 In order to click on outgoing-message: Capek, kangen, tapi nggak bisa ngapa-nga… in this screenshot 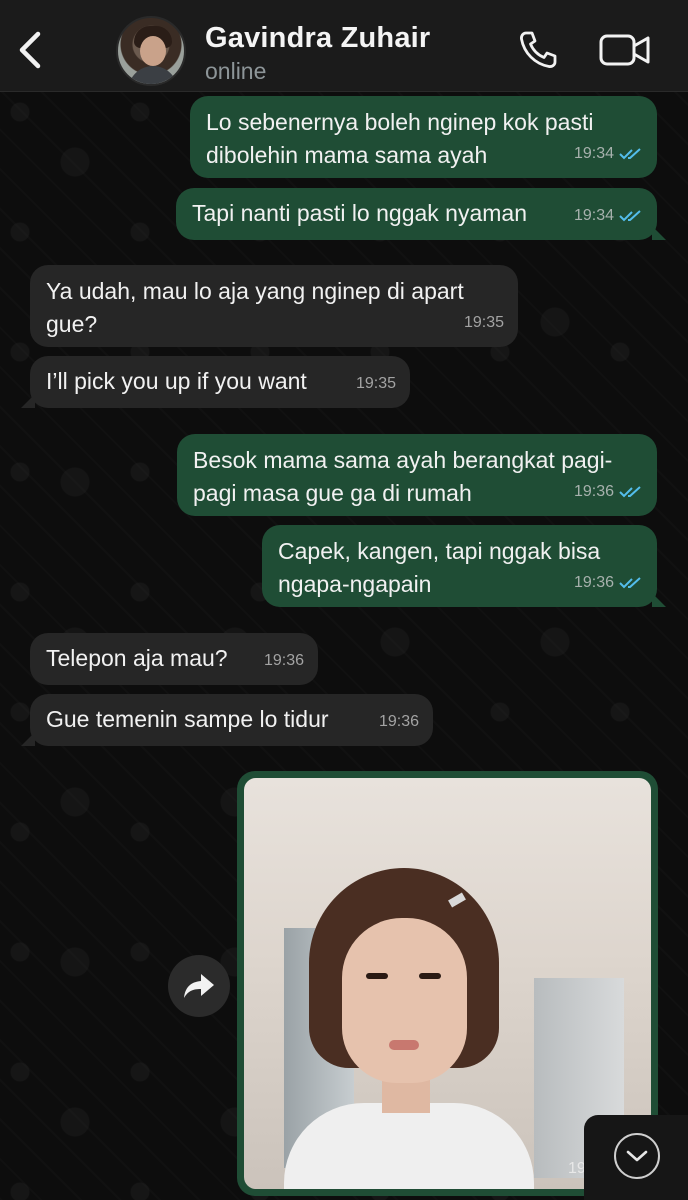, I will do `click(464, 566)`.